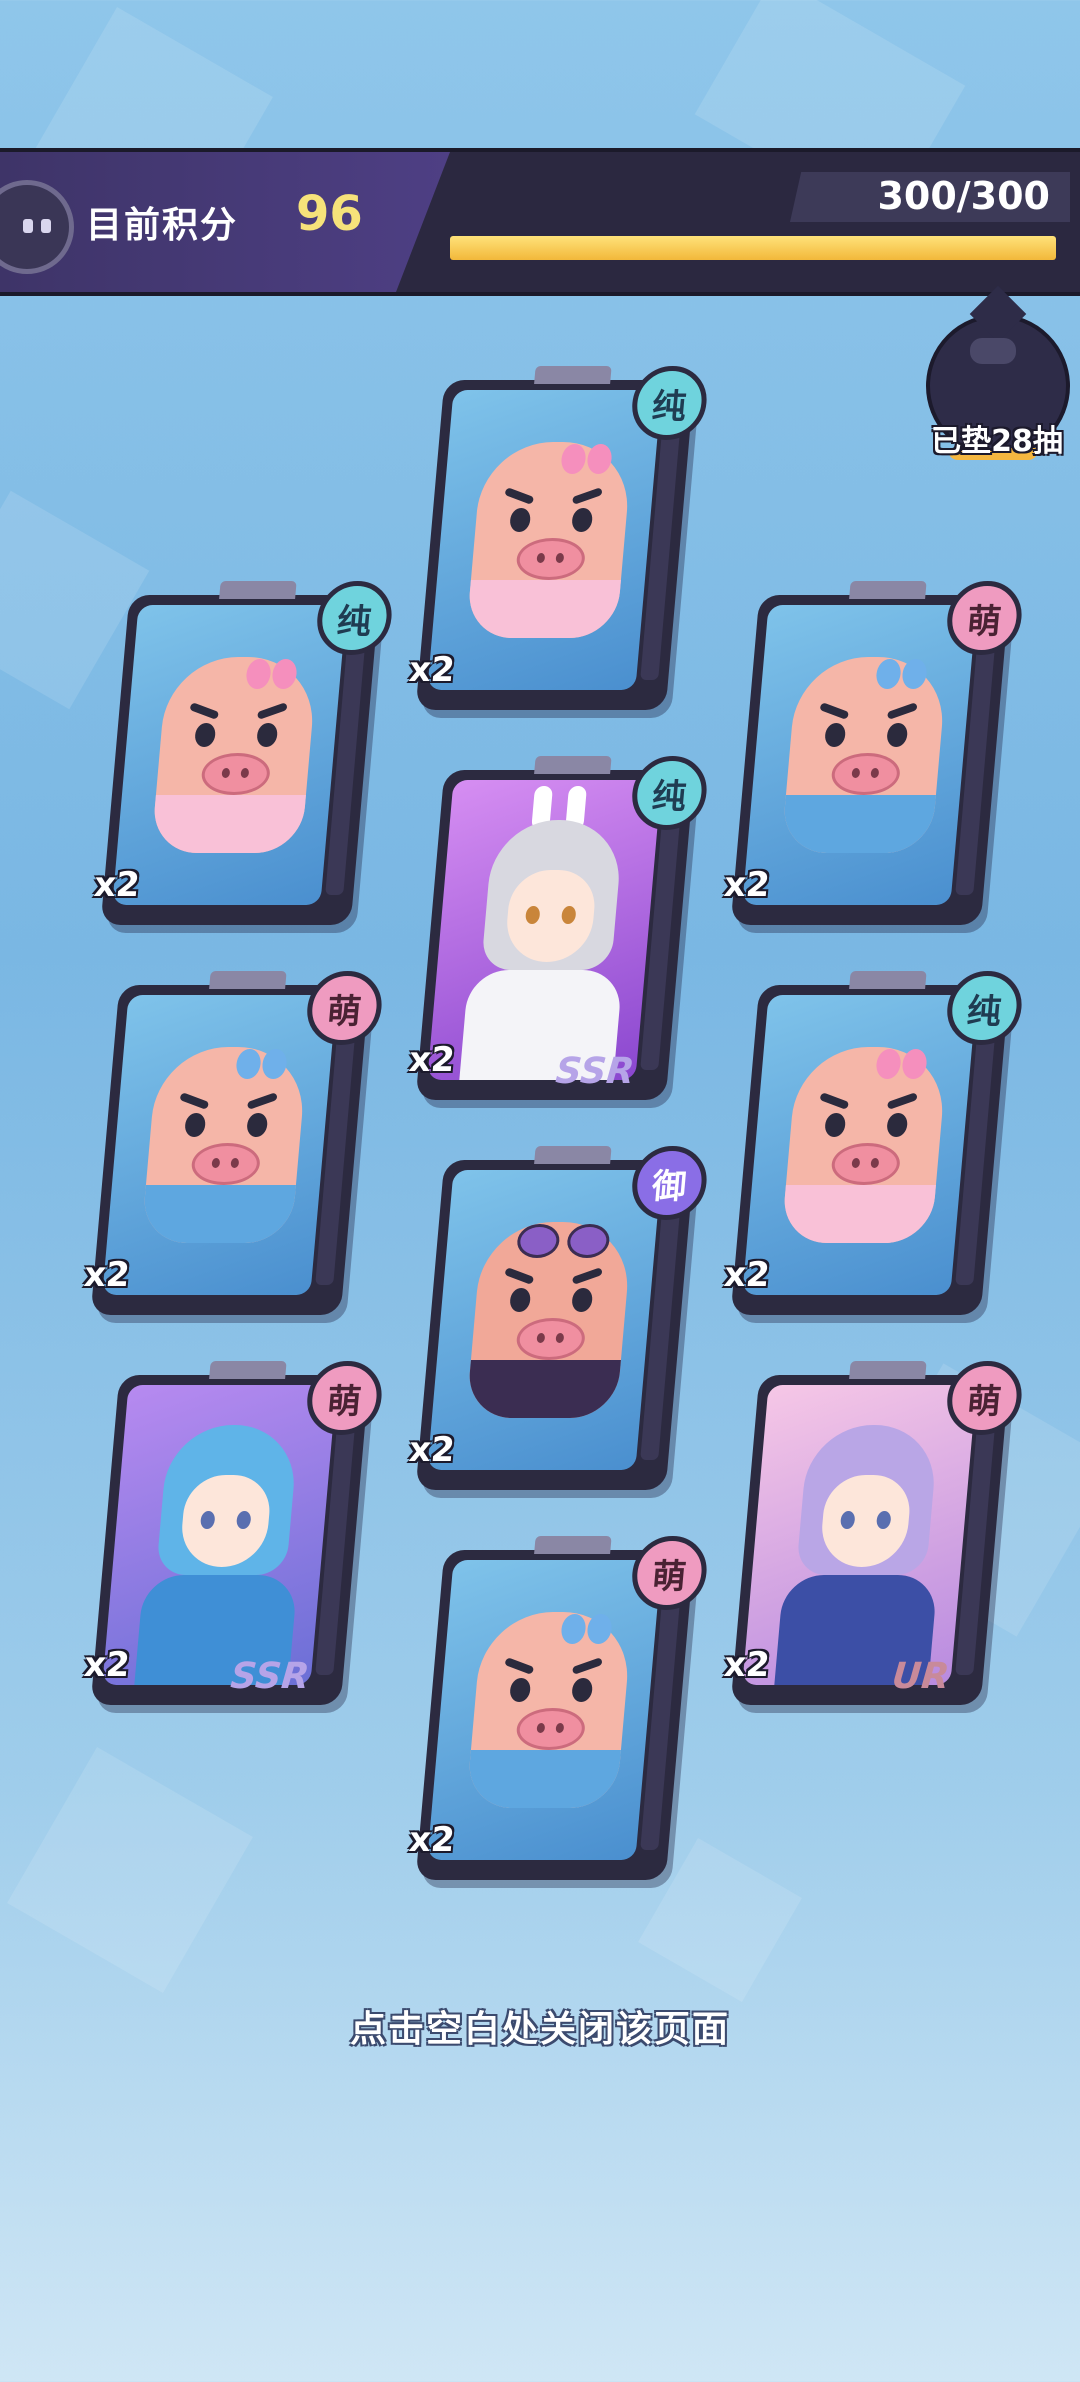  Describe the element at coordinates (669, 1183) in the screenshot. I see `card-type-tag: 御` at that location.